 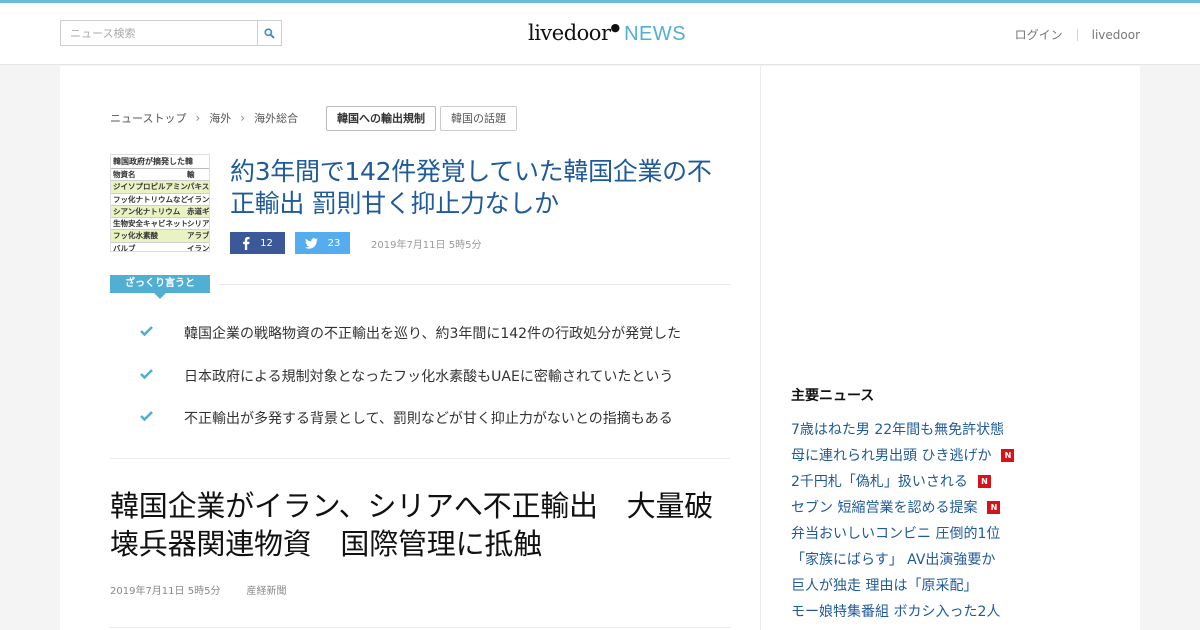 I want to click on news-search, so click(x=171, y=33).